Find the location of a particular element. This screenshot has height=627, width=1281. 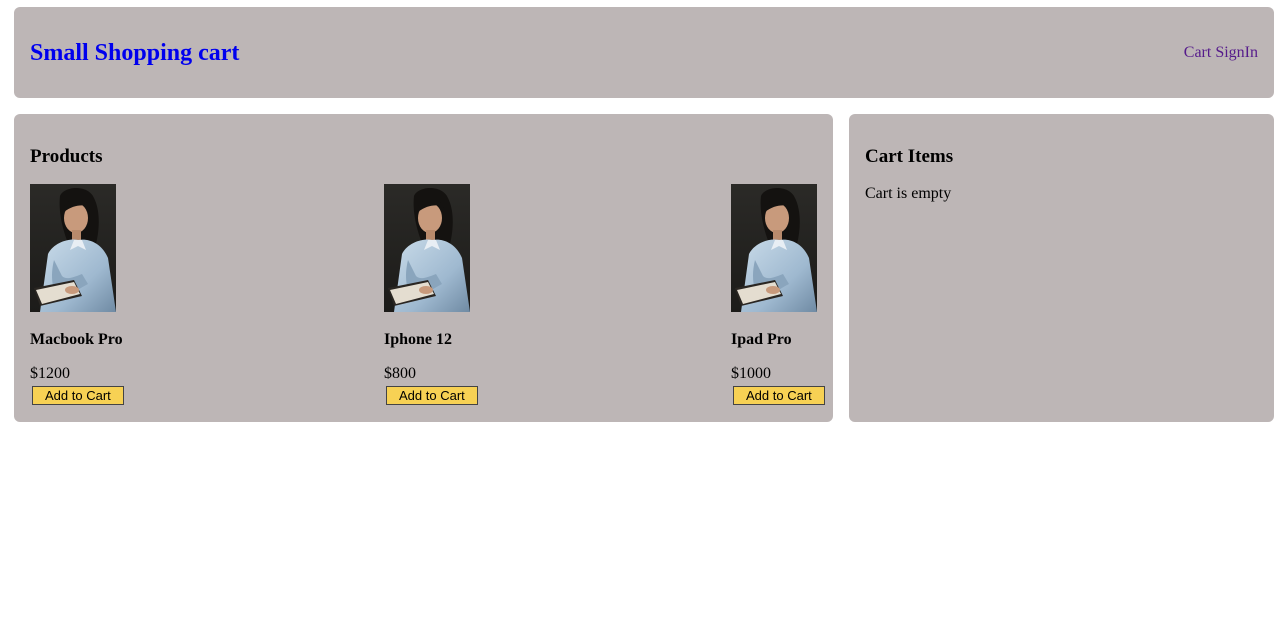

brand-title: Small Shopping cart is located at coordinates (134, 53).